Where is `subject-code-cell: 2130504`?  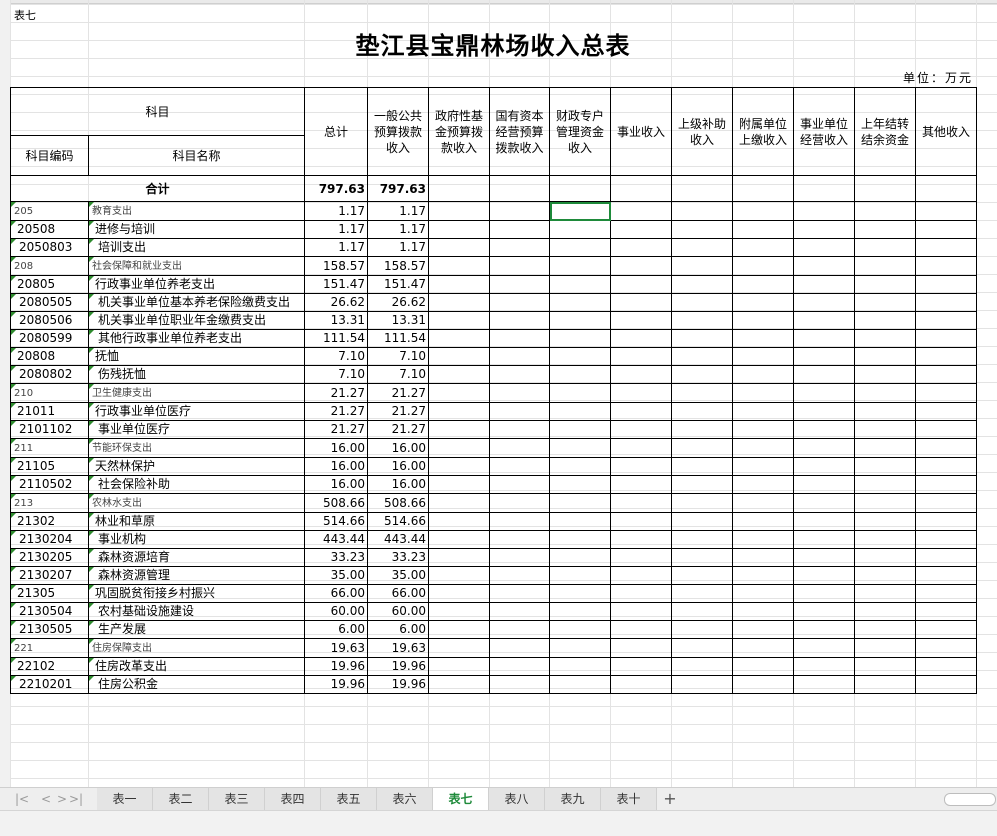
subject-code-cell: 2130504 is located at coordinates (49, 611).